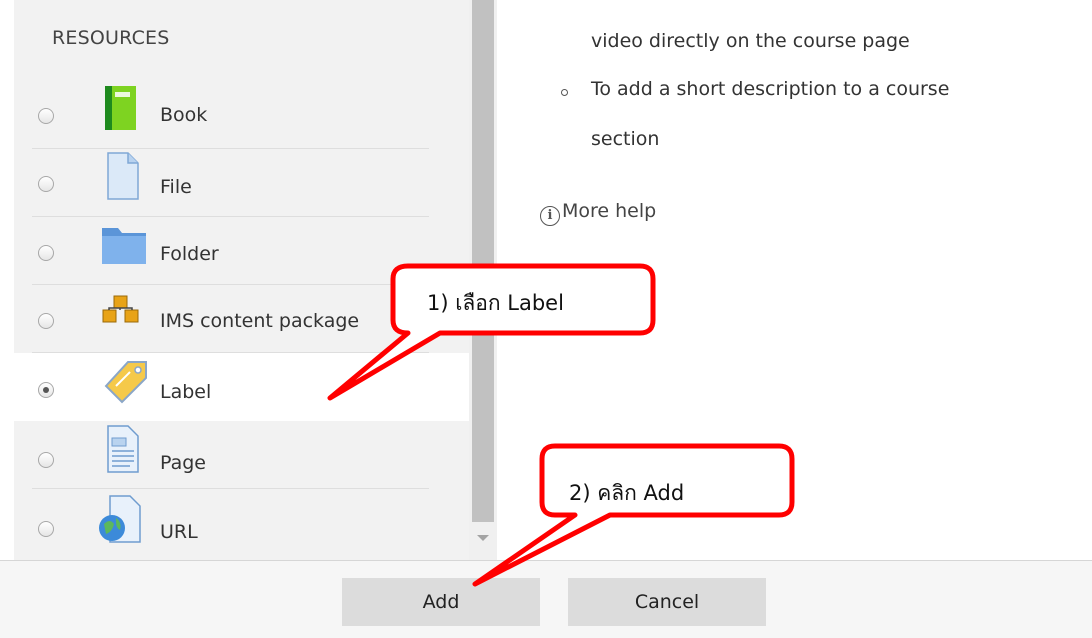 This screenshot has width=1092, height=638. I want to click on callout-bubble-step1, so click(491, 332).